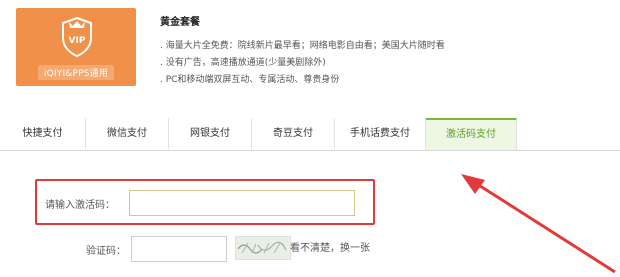 This screenshot has width=620, height=277. I want to click on tab-phone-bill-pay: 手机话费支付, so click(380, 133).